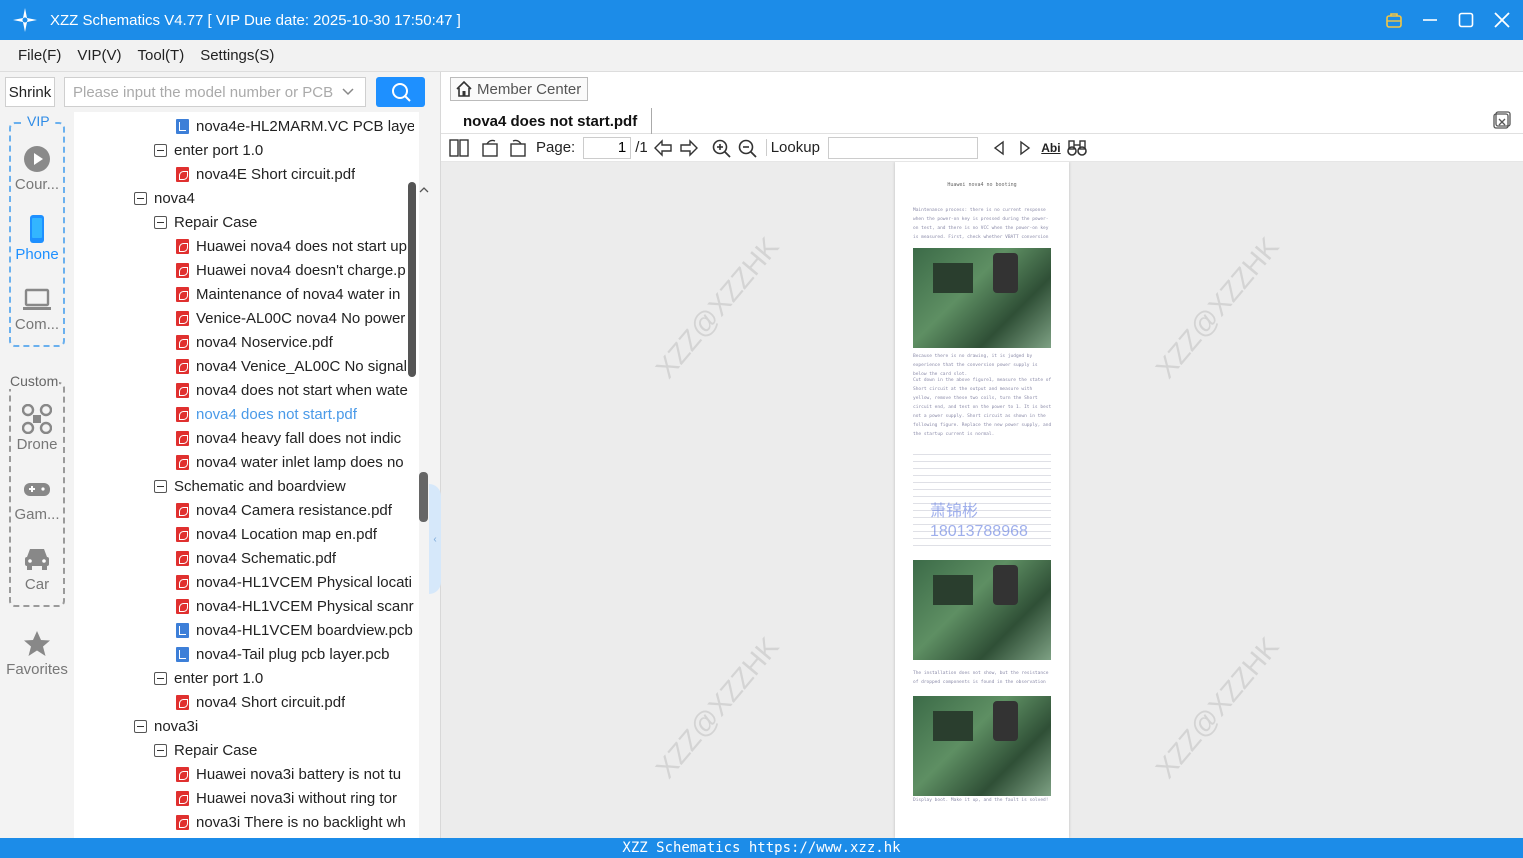  What do you see at coordinates (266, 414) in the screenshot?
I see `tree-file: nova4 does not start.pdf` at bounding box center [266, 414].